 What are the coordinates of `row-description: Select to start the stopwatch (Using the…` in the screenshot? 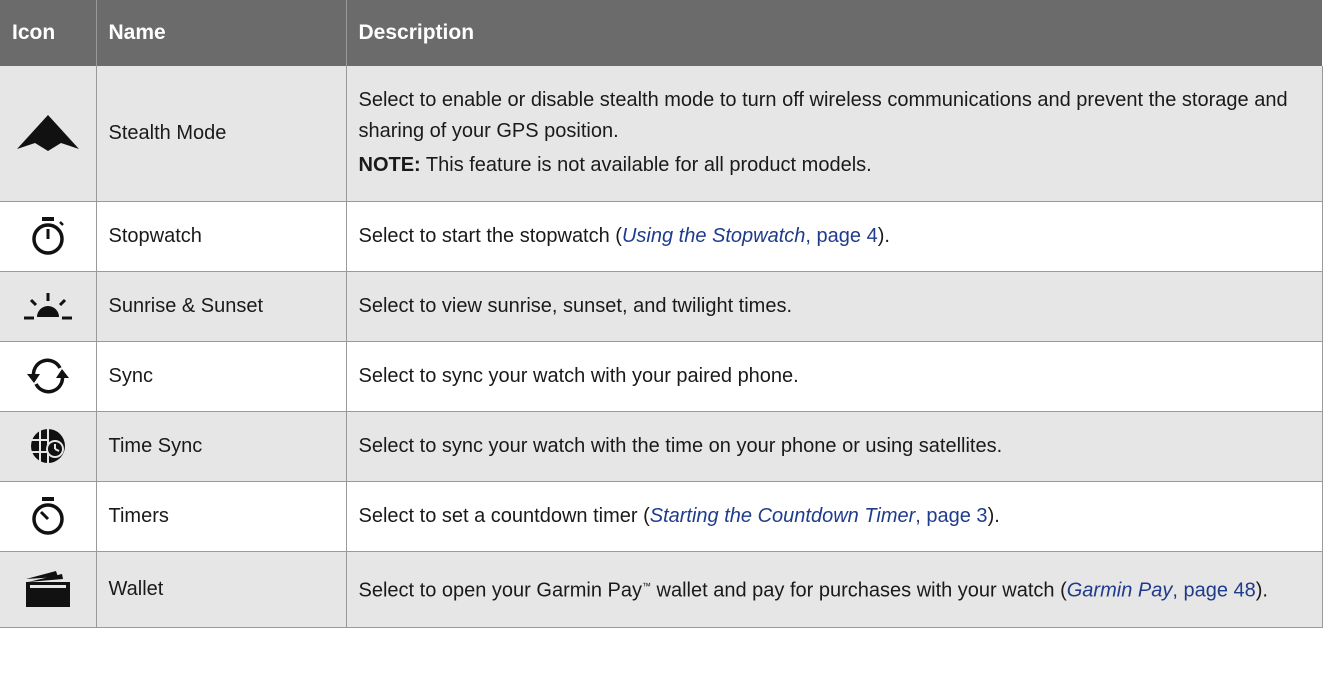 It's located at (834, 236).